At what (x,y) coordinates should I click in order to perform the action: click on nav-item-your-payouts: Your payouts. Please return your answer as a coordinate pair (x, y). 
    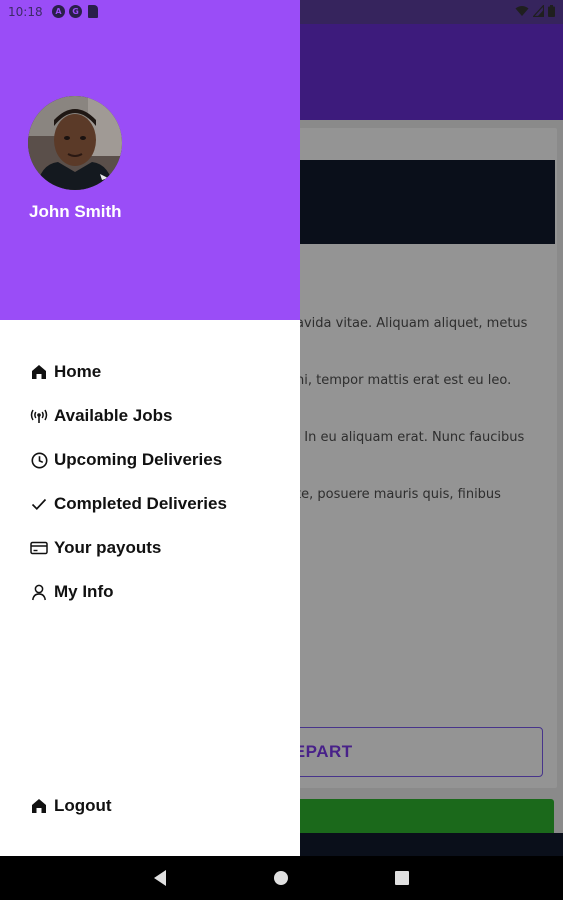
    Looking at the image, I should click on (150, 548).